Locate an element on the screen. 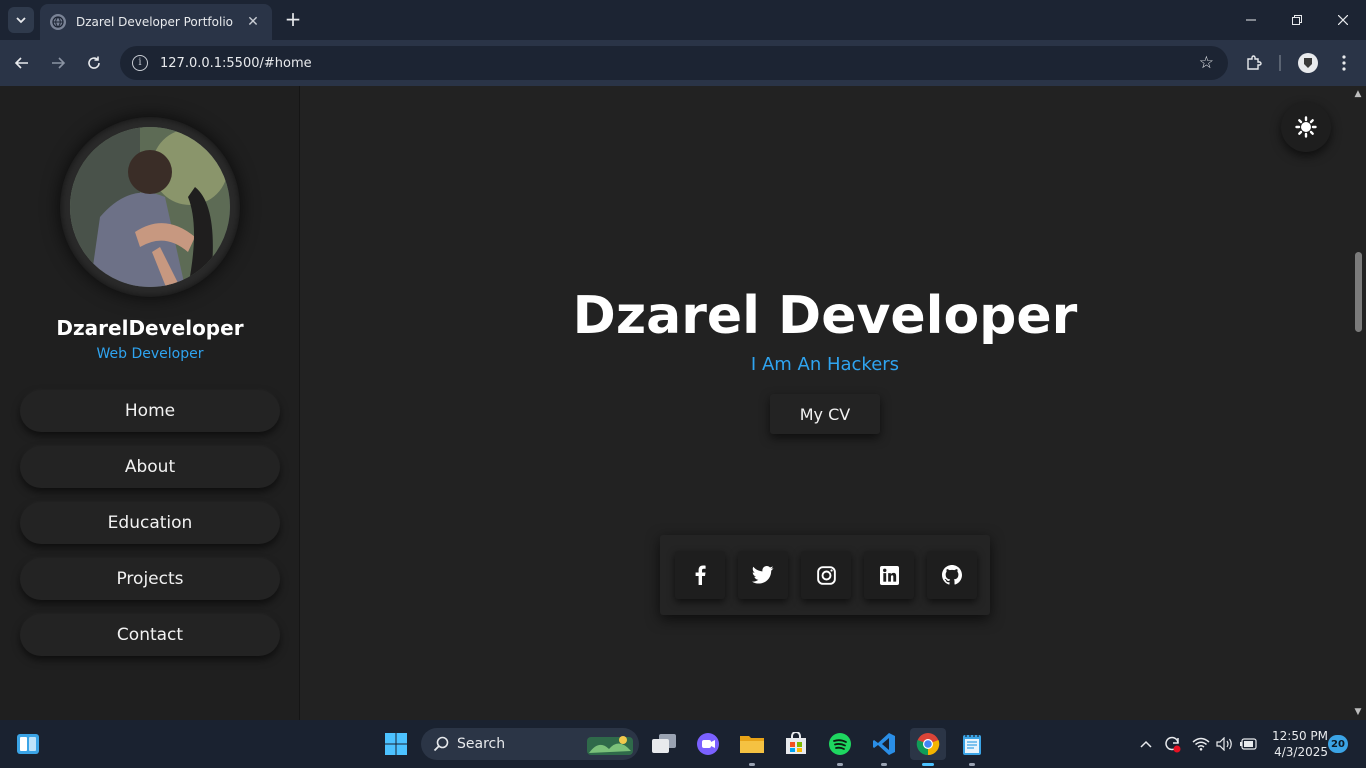 The width and height of the screenshot is (1366, 768). system-clock: 12:50 PM 4/3/2025 is located at coordinates (1298, 744).